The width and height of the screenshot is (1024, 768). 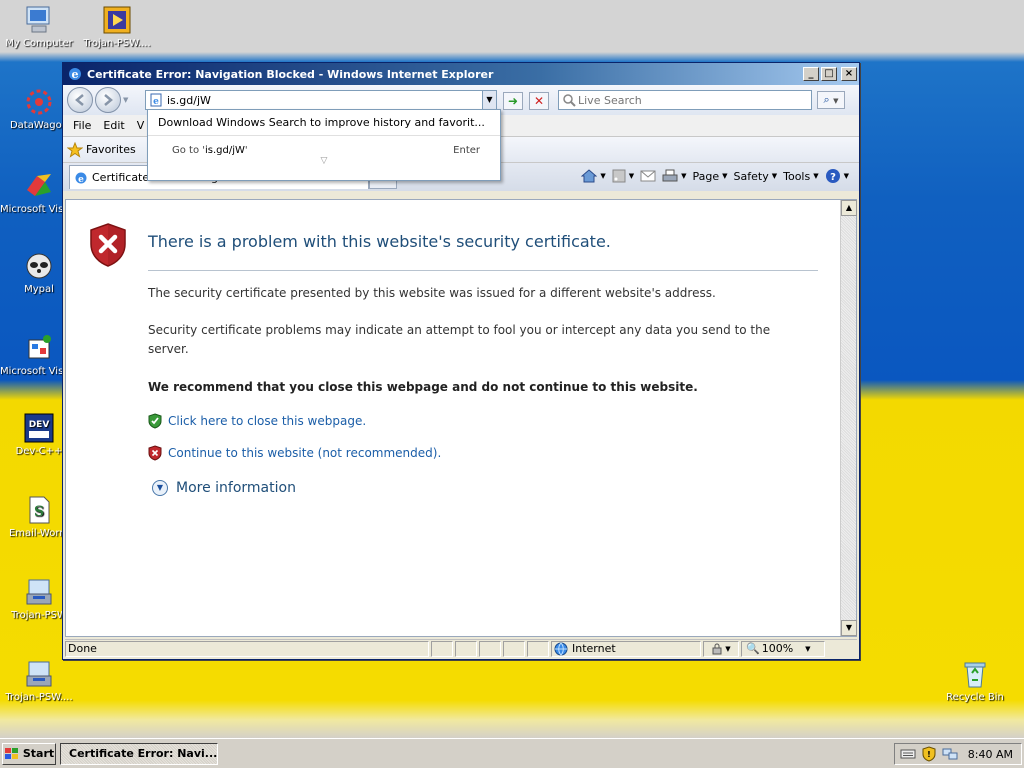 I want to click on stop-x-icon: ✕, so click(x=539, y=101).